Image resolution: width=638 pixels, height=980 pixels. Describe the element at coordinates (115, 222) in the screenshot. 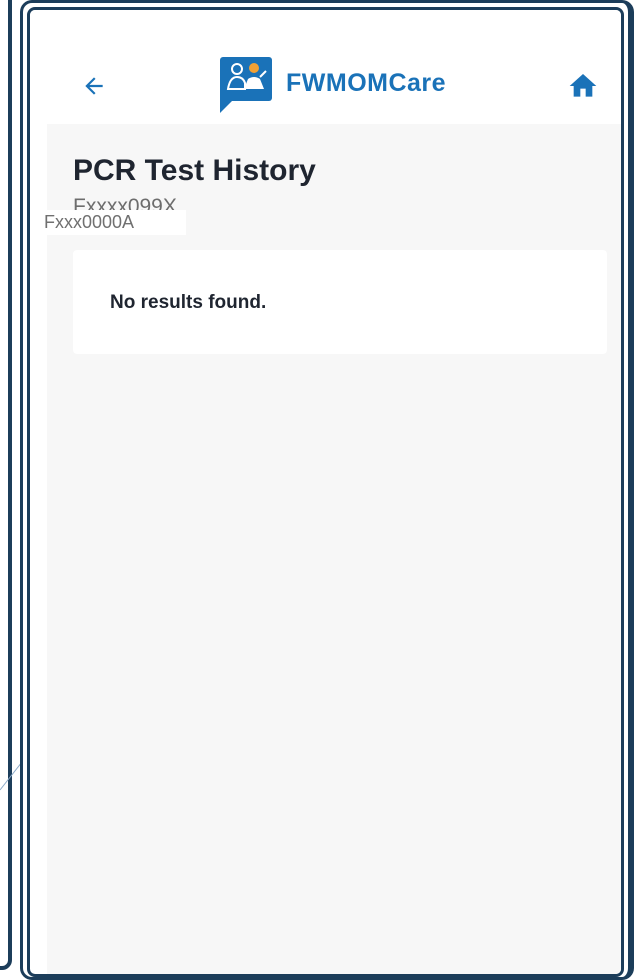

I see `id-overlay-label: Fxxx0000A` at that location.